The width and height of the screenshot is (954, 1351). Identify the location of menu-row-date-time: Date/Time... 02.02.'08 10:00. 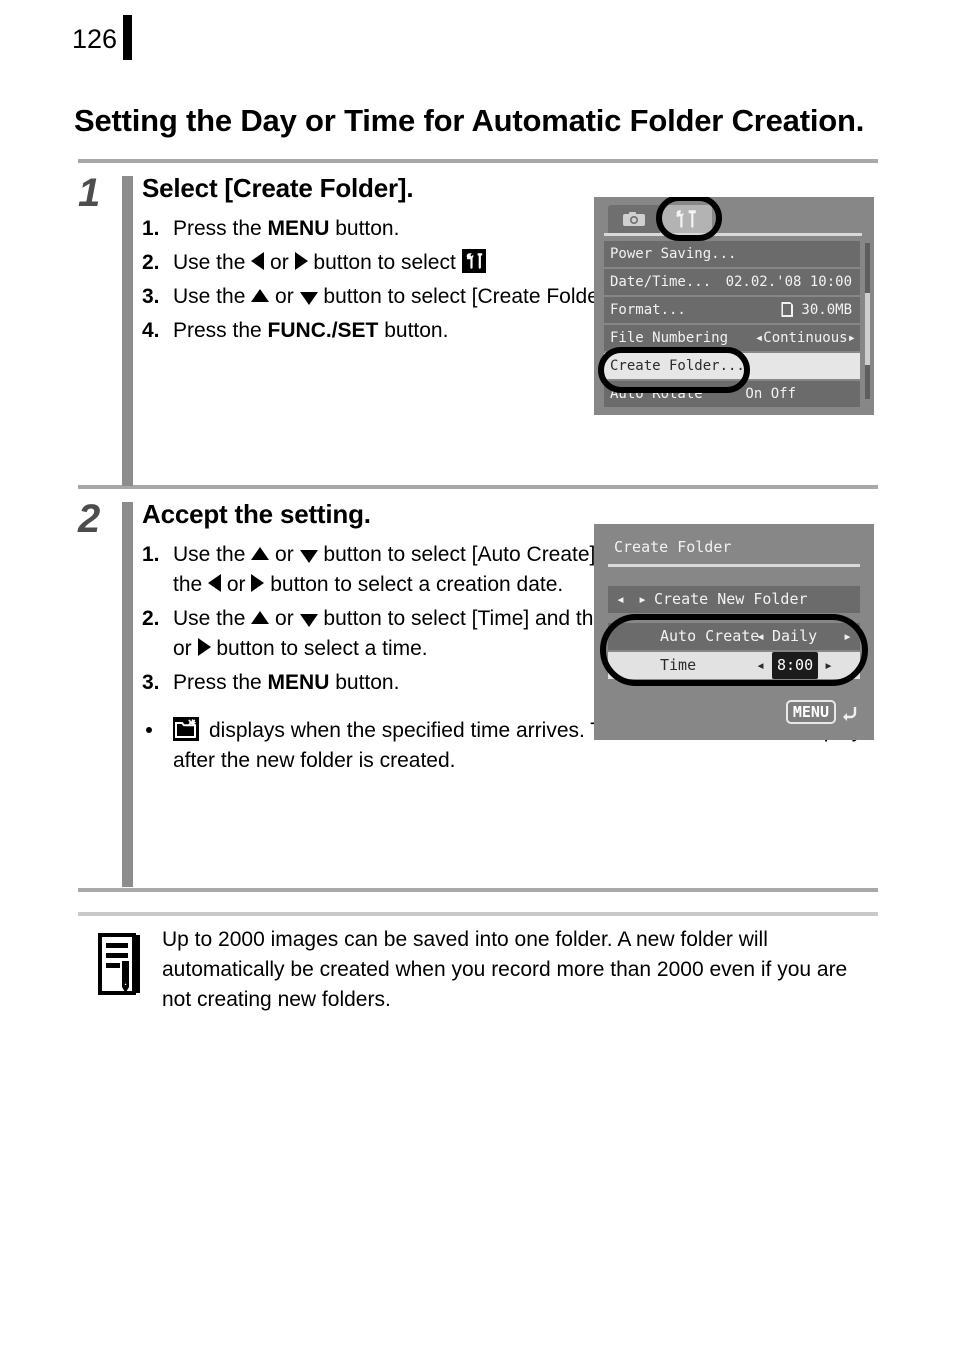
(732, 282).